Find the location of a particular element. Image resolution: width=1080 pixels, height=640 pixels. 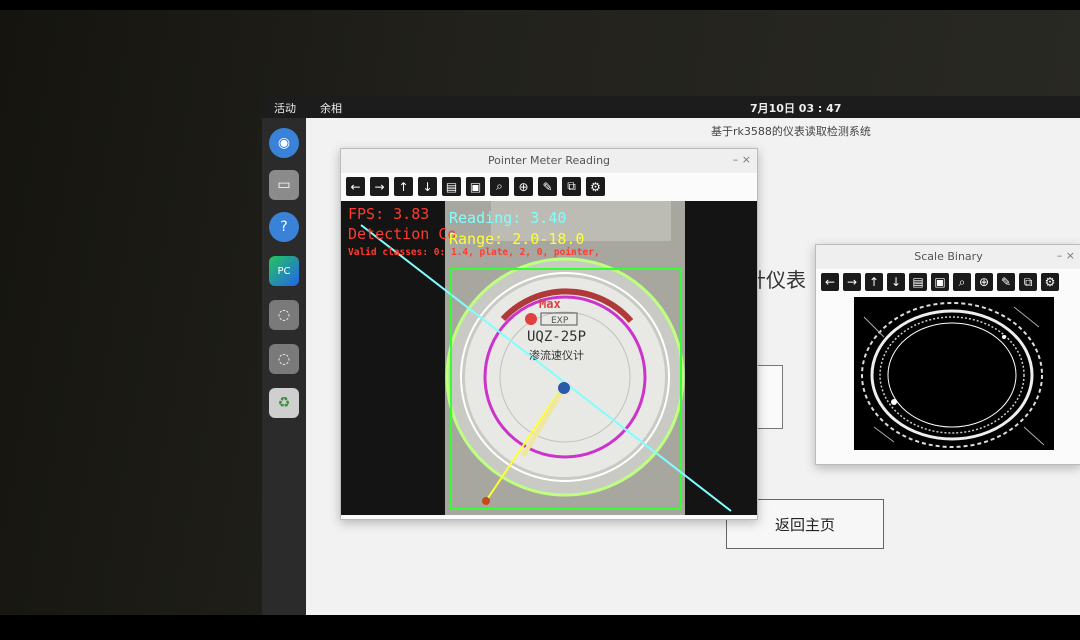

chrome-icon: ◉ is located at coordinates (284, 143).